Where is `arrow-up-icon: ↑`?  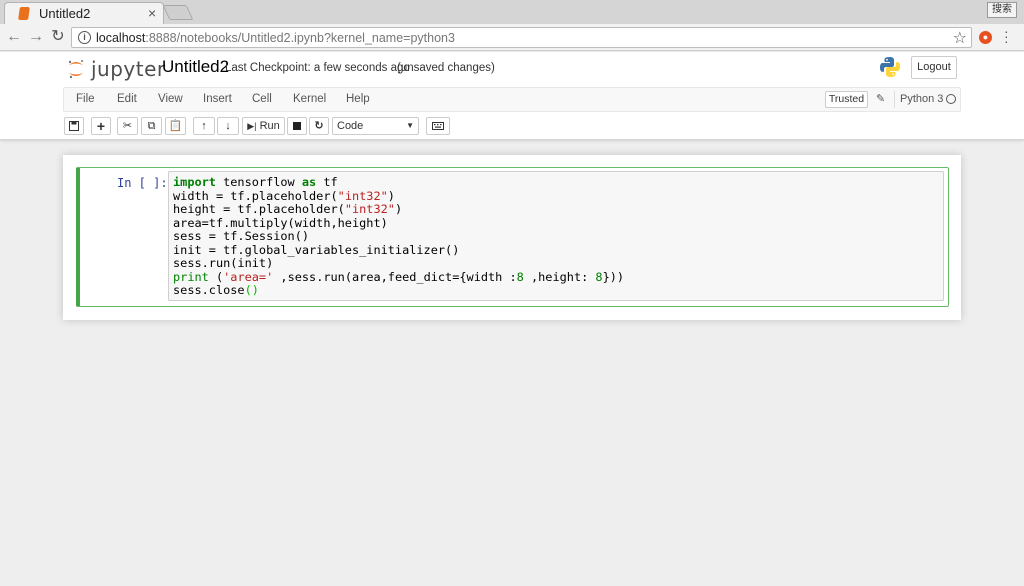 arrow-up-icon: ↑ is located at coordinates (204, 126).